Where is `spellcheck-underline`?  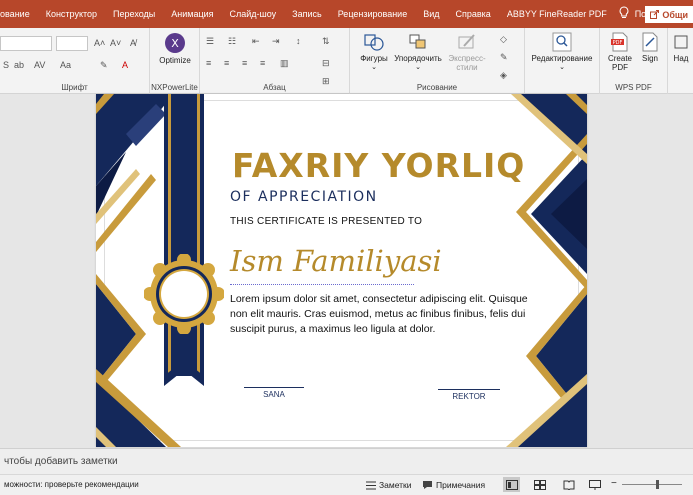 spellcheck-underline is located at coordinates (322, 284).